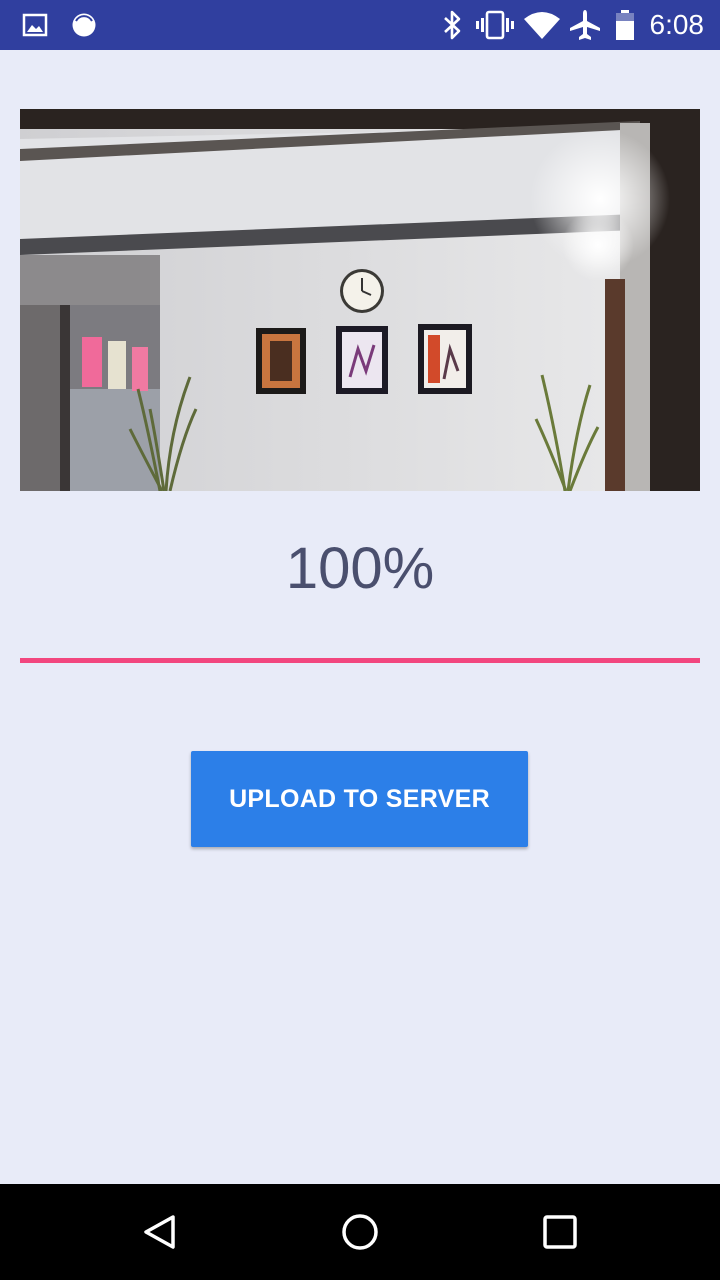 Image resolution: width=720 pixels, height=1280 pixels. I want to click on upload-progress-percent: 100%, so click(360, 568).